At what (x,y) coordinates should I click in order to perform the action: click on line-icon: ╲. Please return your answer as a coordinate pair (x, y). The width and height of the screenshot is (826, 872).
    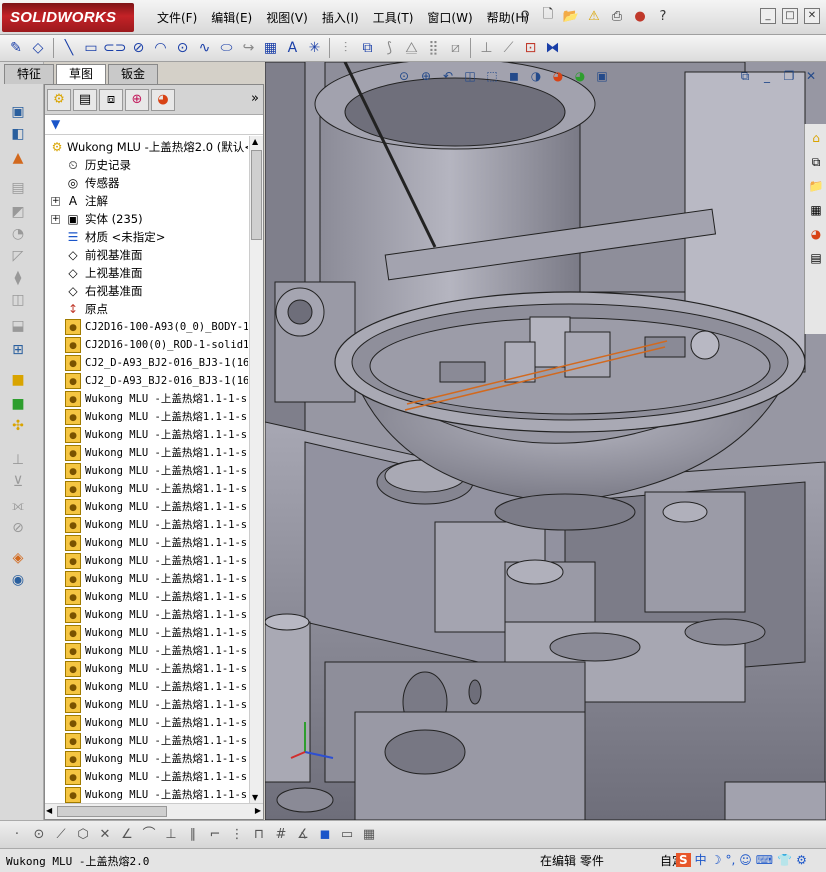
    Looking at the image, I should click on (69, 48).